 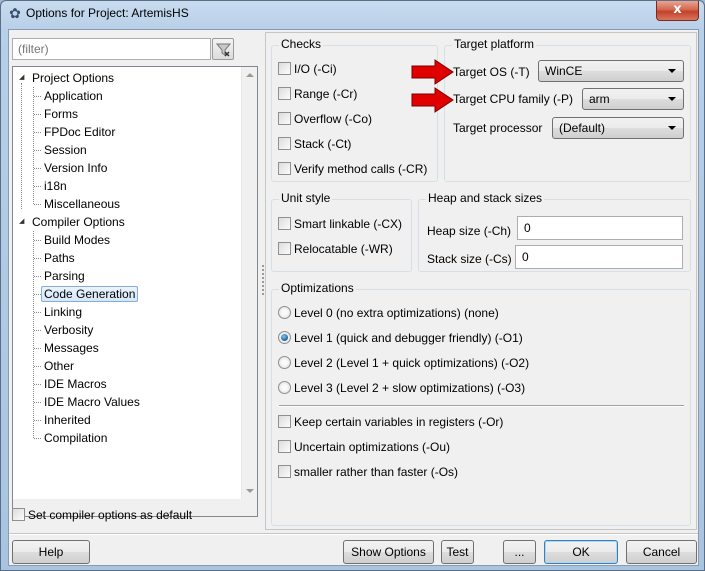 What do you see at coordinates (600, 228) in the screenshot?
I see `heap-size-input: 0` at bounding box center [600, 228].